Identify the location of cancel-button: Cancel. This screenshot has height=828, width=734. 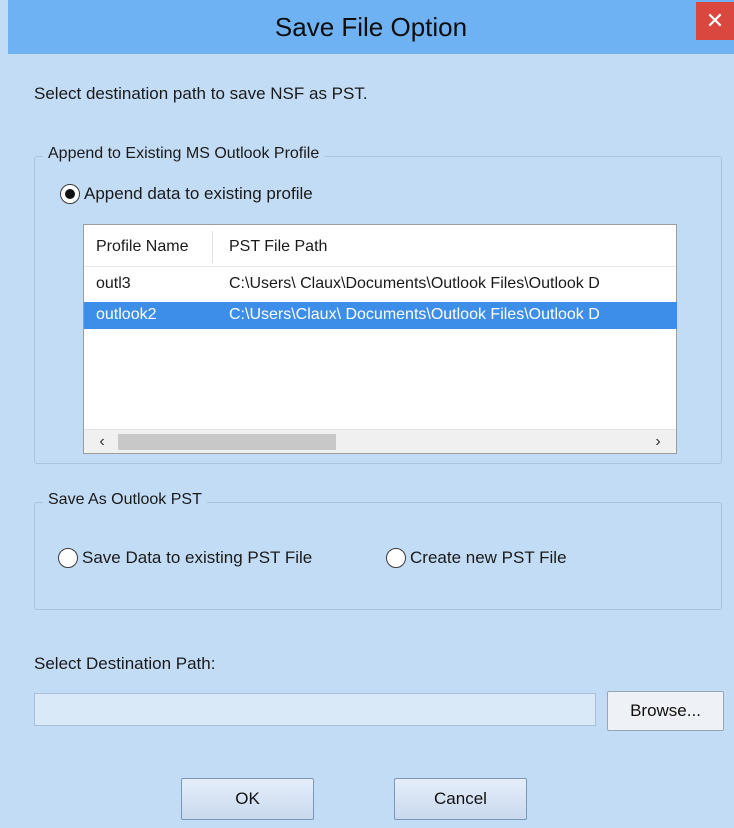
(460, 799).